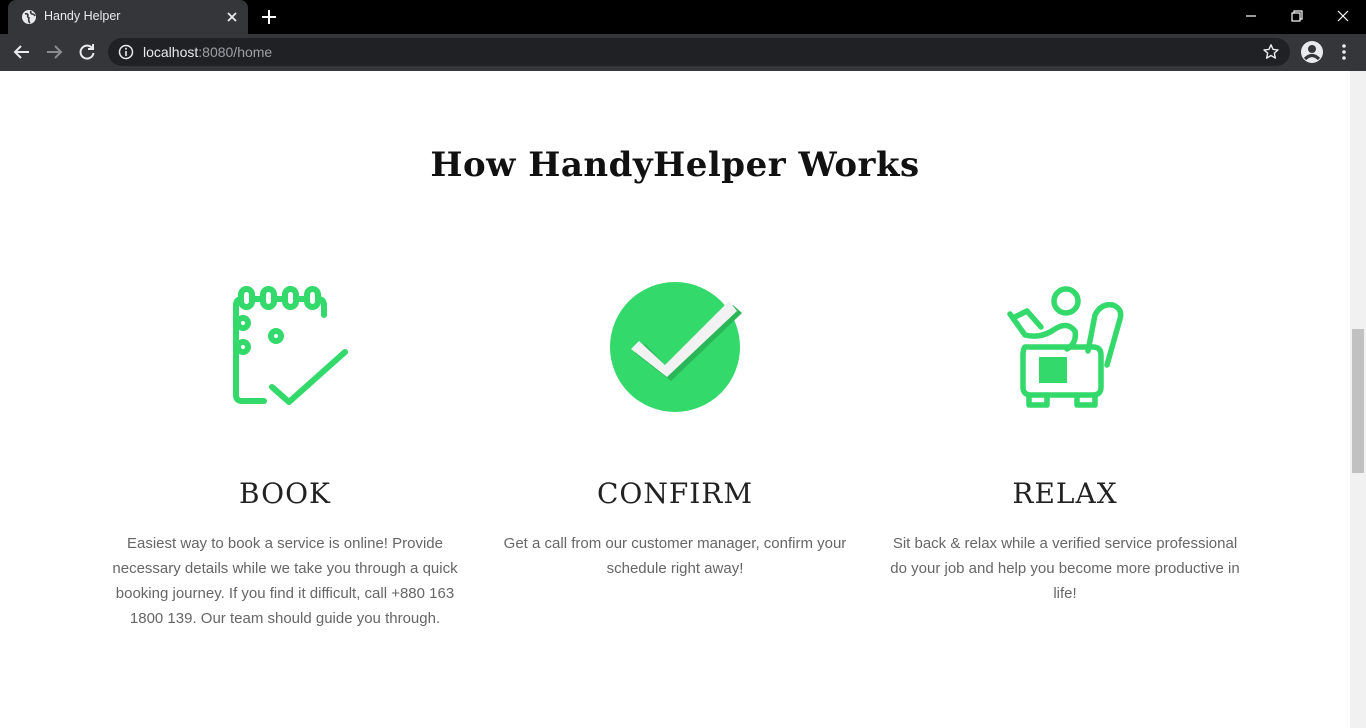 Image resolution: width=1366 pixels, height=728 pixels. Describe the element at coordinates (675, 493) in the screenshot. I see `feature-heading-confirm: CONFIRM` at that location.